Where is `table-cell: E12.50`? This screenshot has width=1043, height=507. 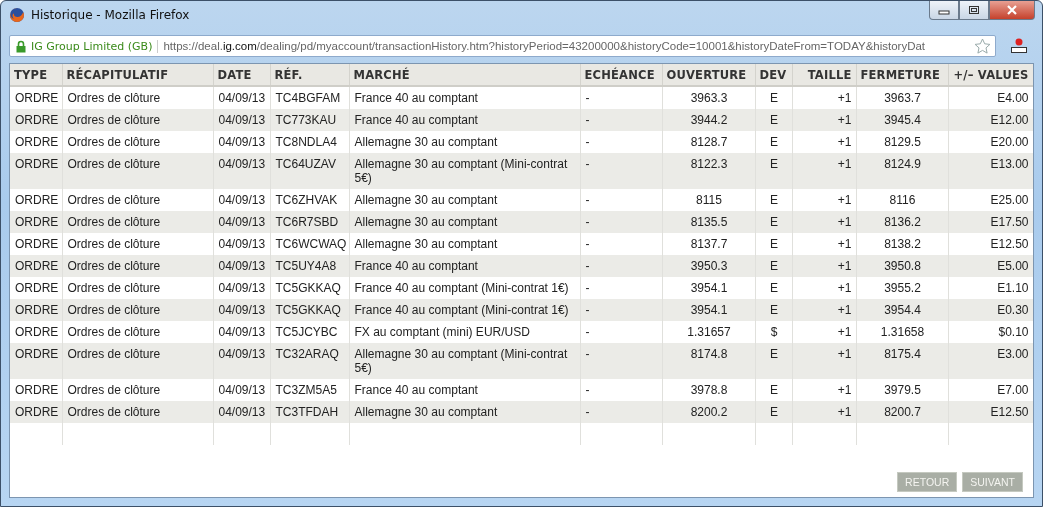
table-cell: E12.50 is located at coordinates (990, 412).